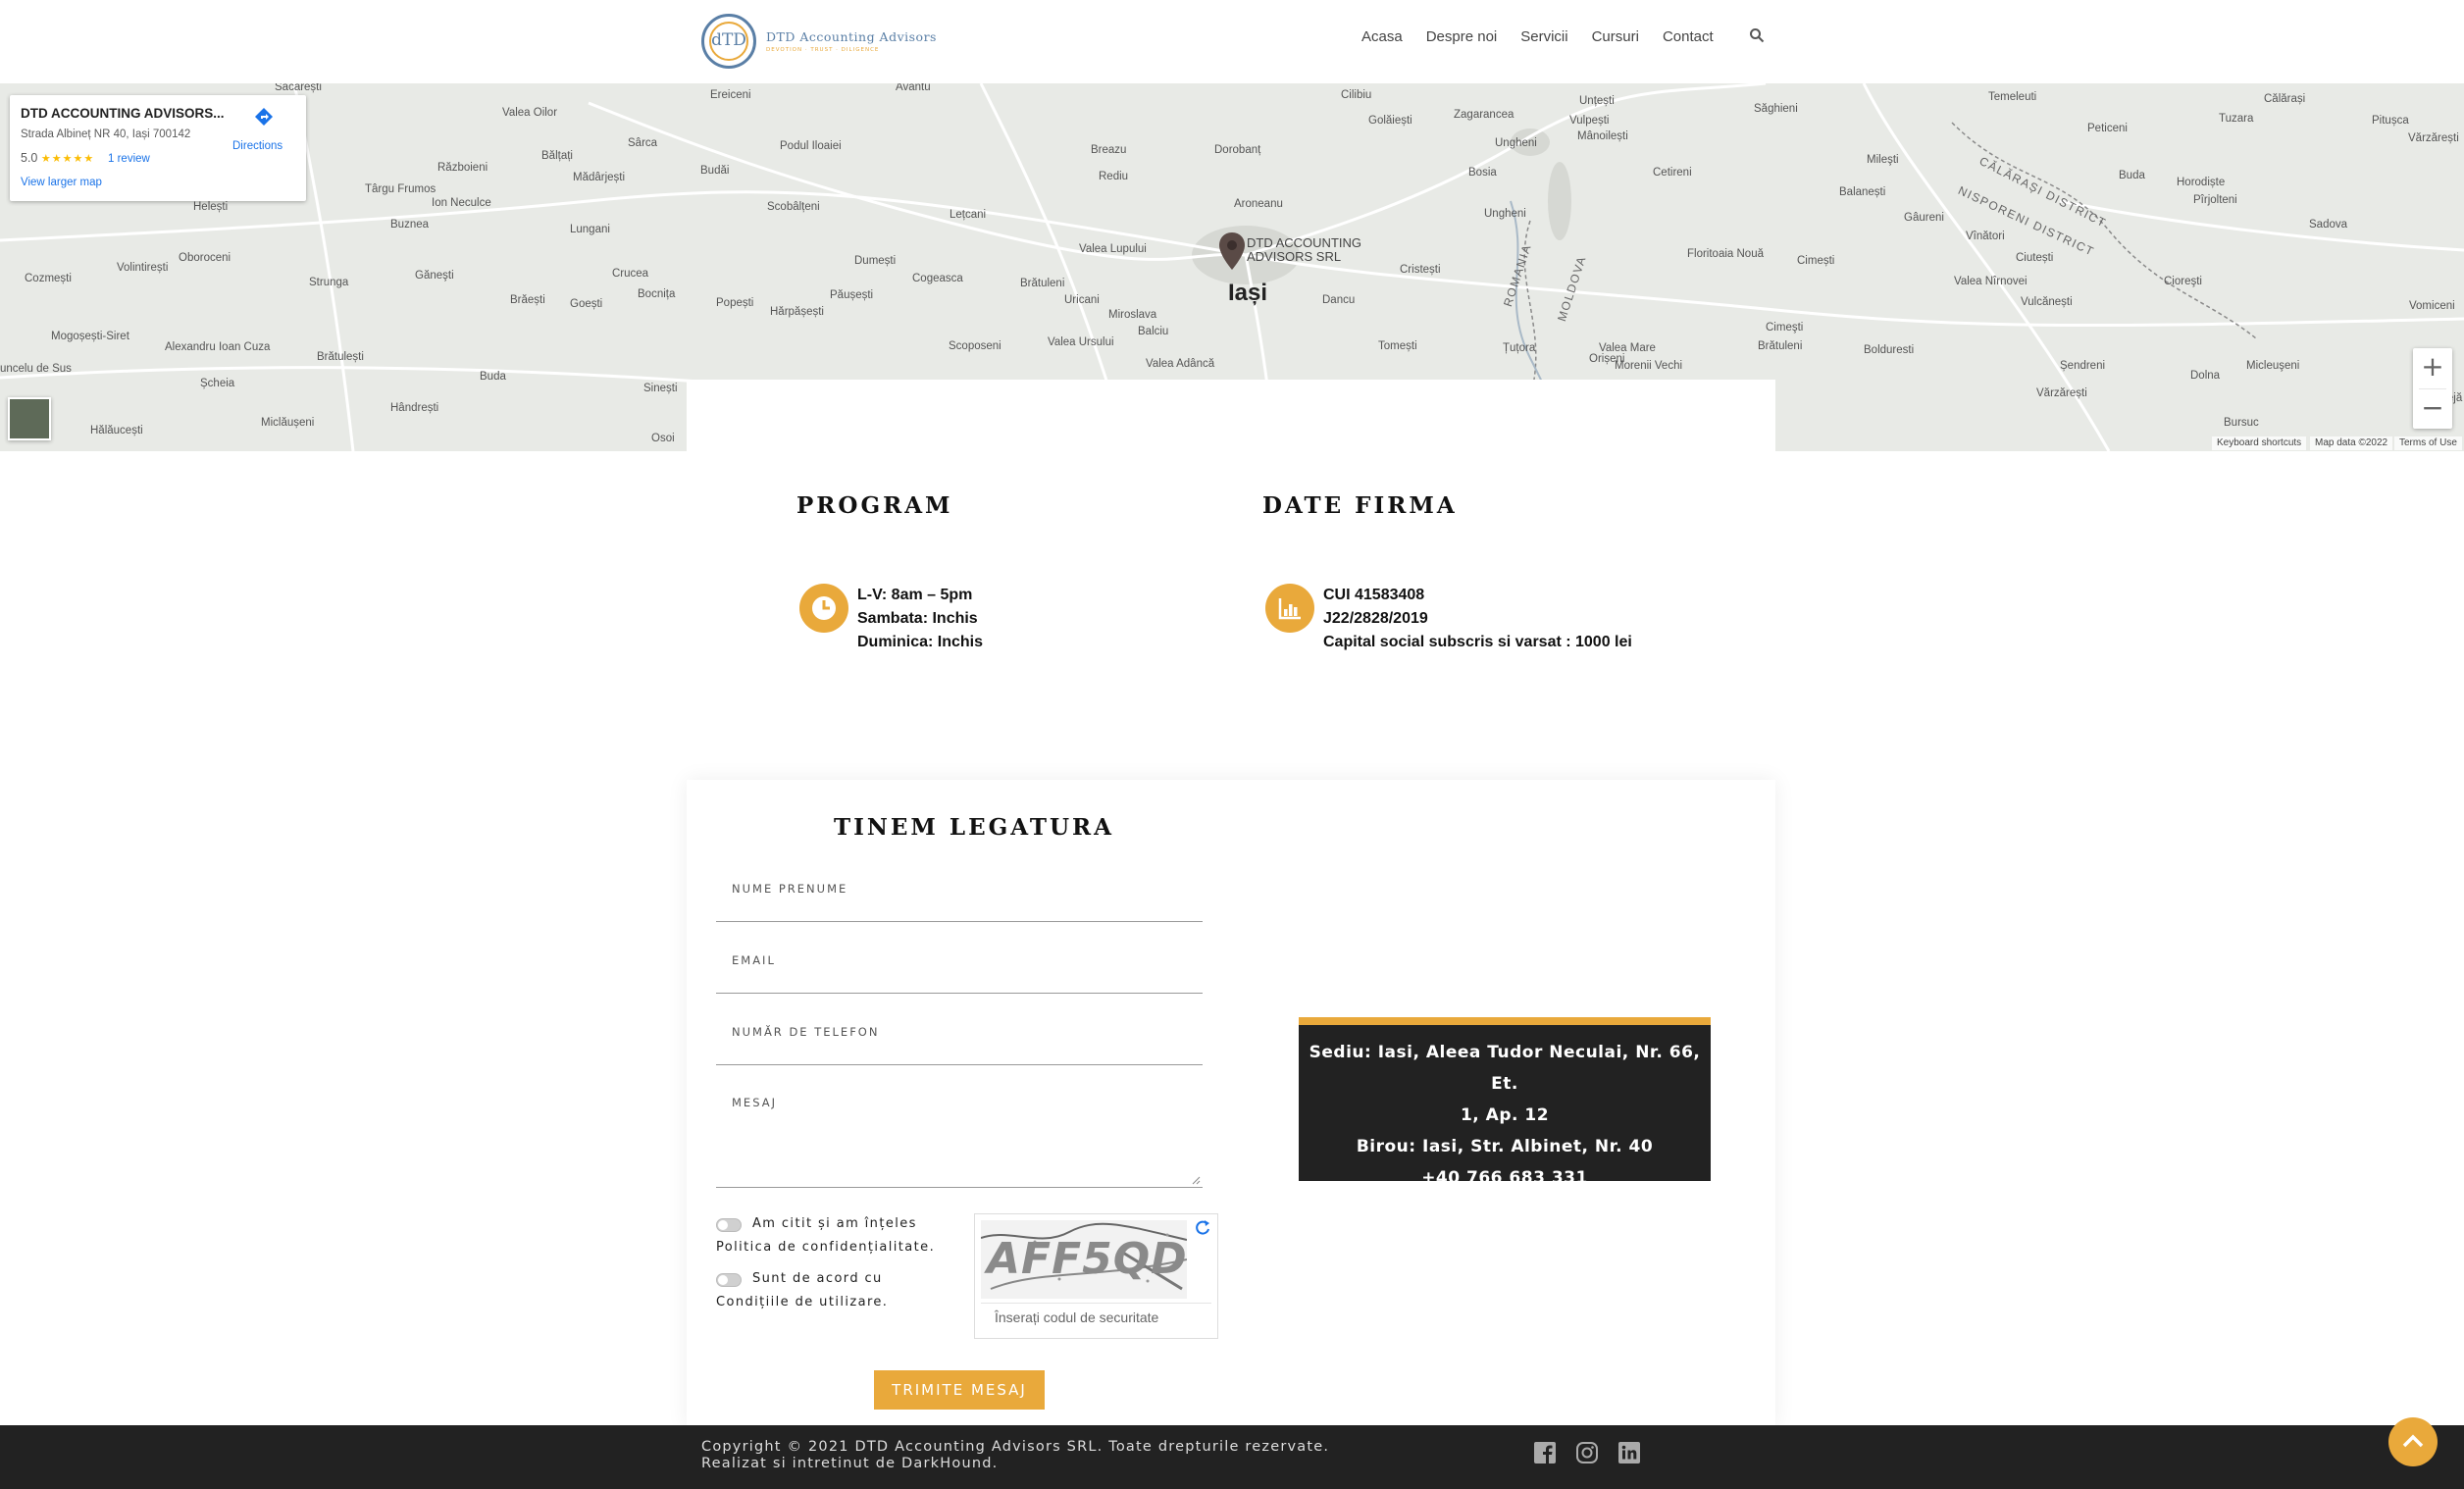  What do you see at coordinates (974, 827) in the screenshot?
I see `contact-form-title: TINEM LEGATURA` at bounding box center [974, 827].